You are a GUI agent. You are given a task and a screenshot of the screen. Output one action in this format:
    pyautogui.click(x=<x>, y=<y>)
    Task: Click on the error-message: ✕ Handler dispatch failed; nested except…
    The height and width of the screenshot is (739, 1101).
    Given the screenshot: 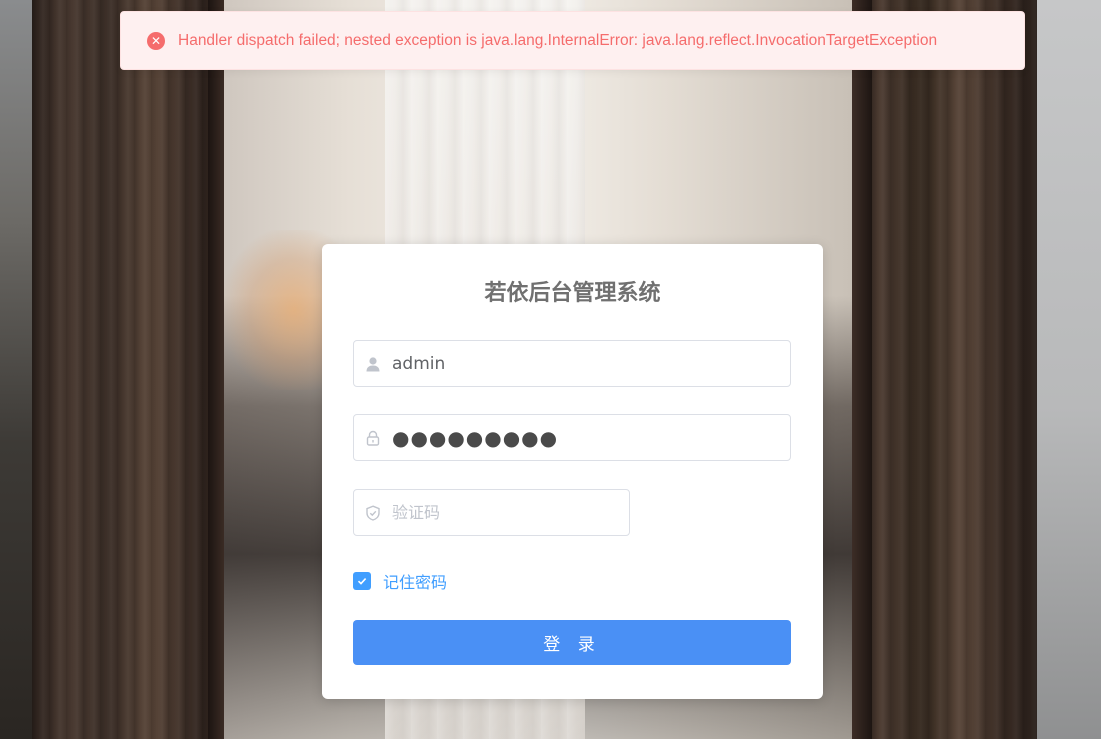 What is the action you would take?
    pyautogui.click(x=572, y=40)
    